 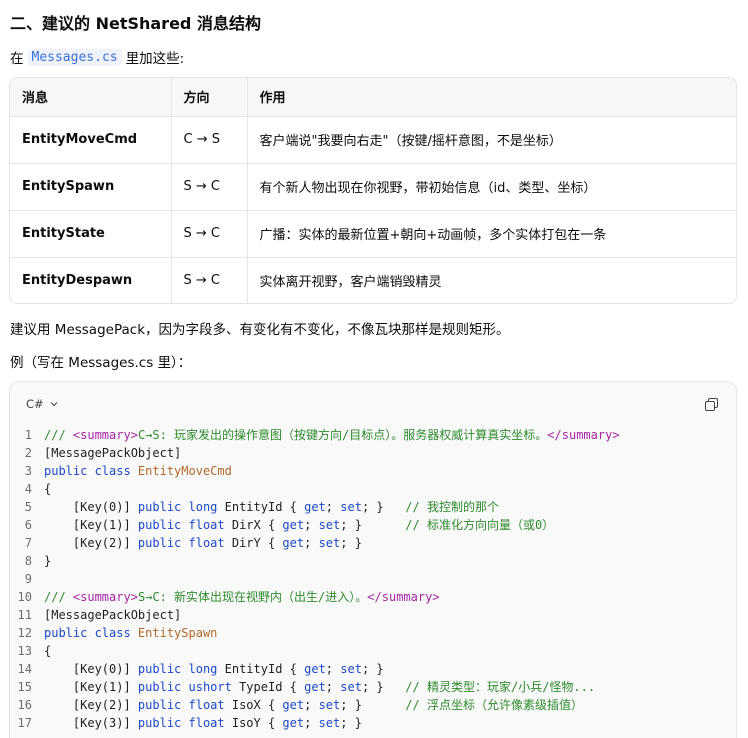 I want to click on intro-suffix: 里加这些:, so click(x=155, y=59).